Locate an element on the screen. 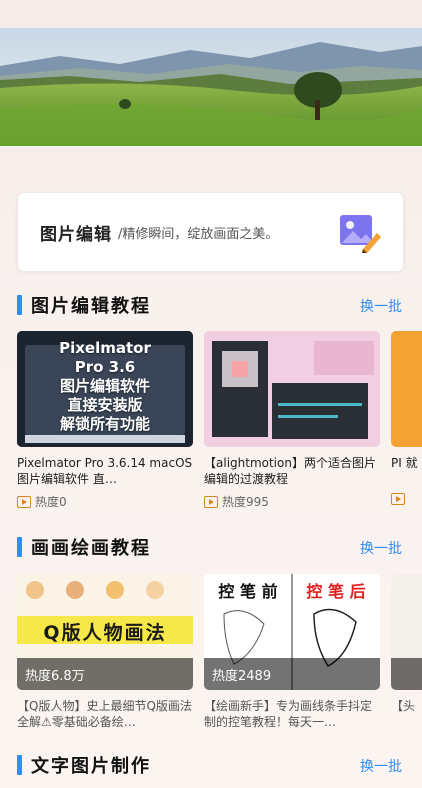  card-thumbnail: Pixelmator Pro 3.6 图片编辑软件 直接安装版 解锁所有功能 is located at coordinates (105, 389).